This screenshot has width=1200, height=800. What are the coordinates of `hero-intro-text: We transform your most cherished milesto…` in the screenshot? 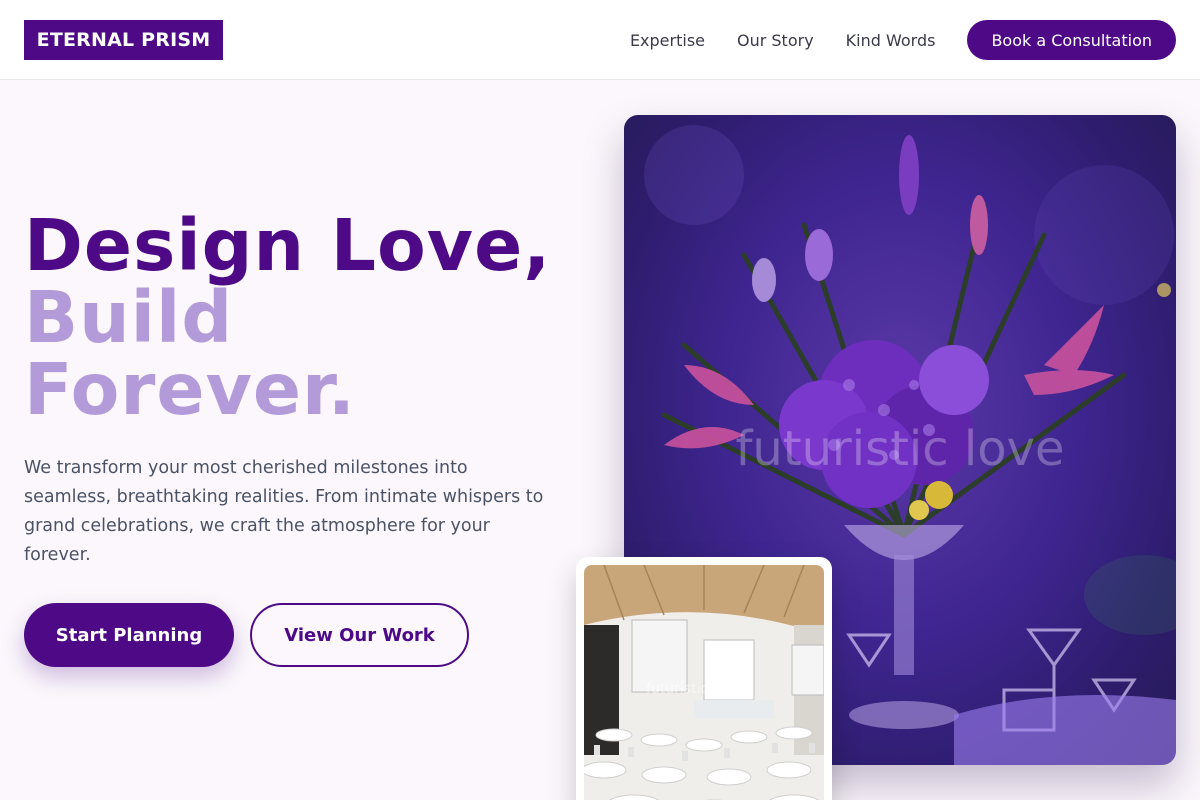 It's located at (284, 511).